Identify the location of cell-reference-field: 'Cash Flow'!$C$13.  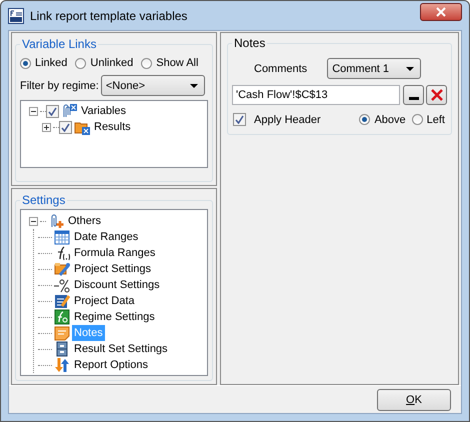
(316, 95).